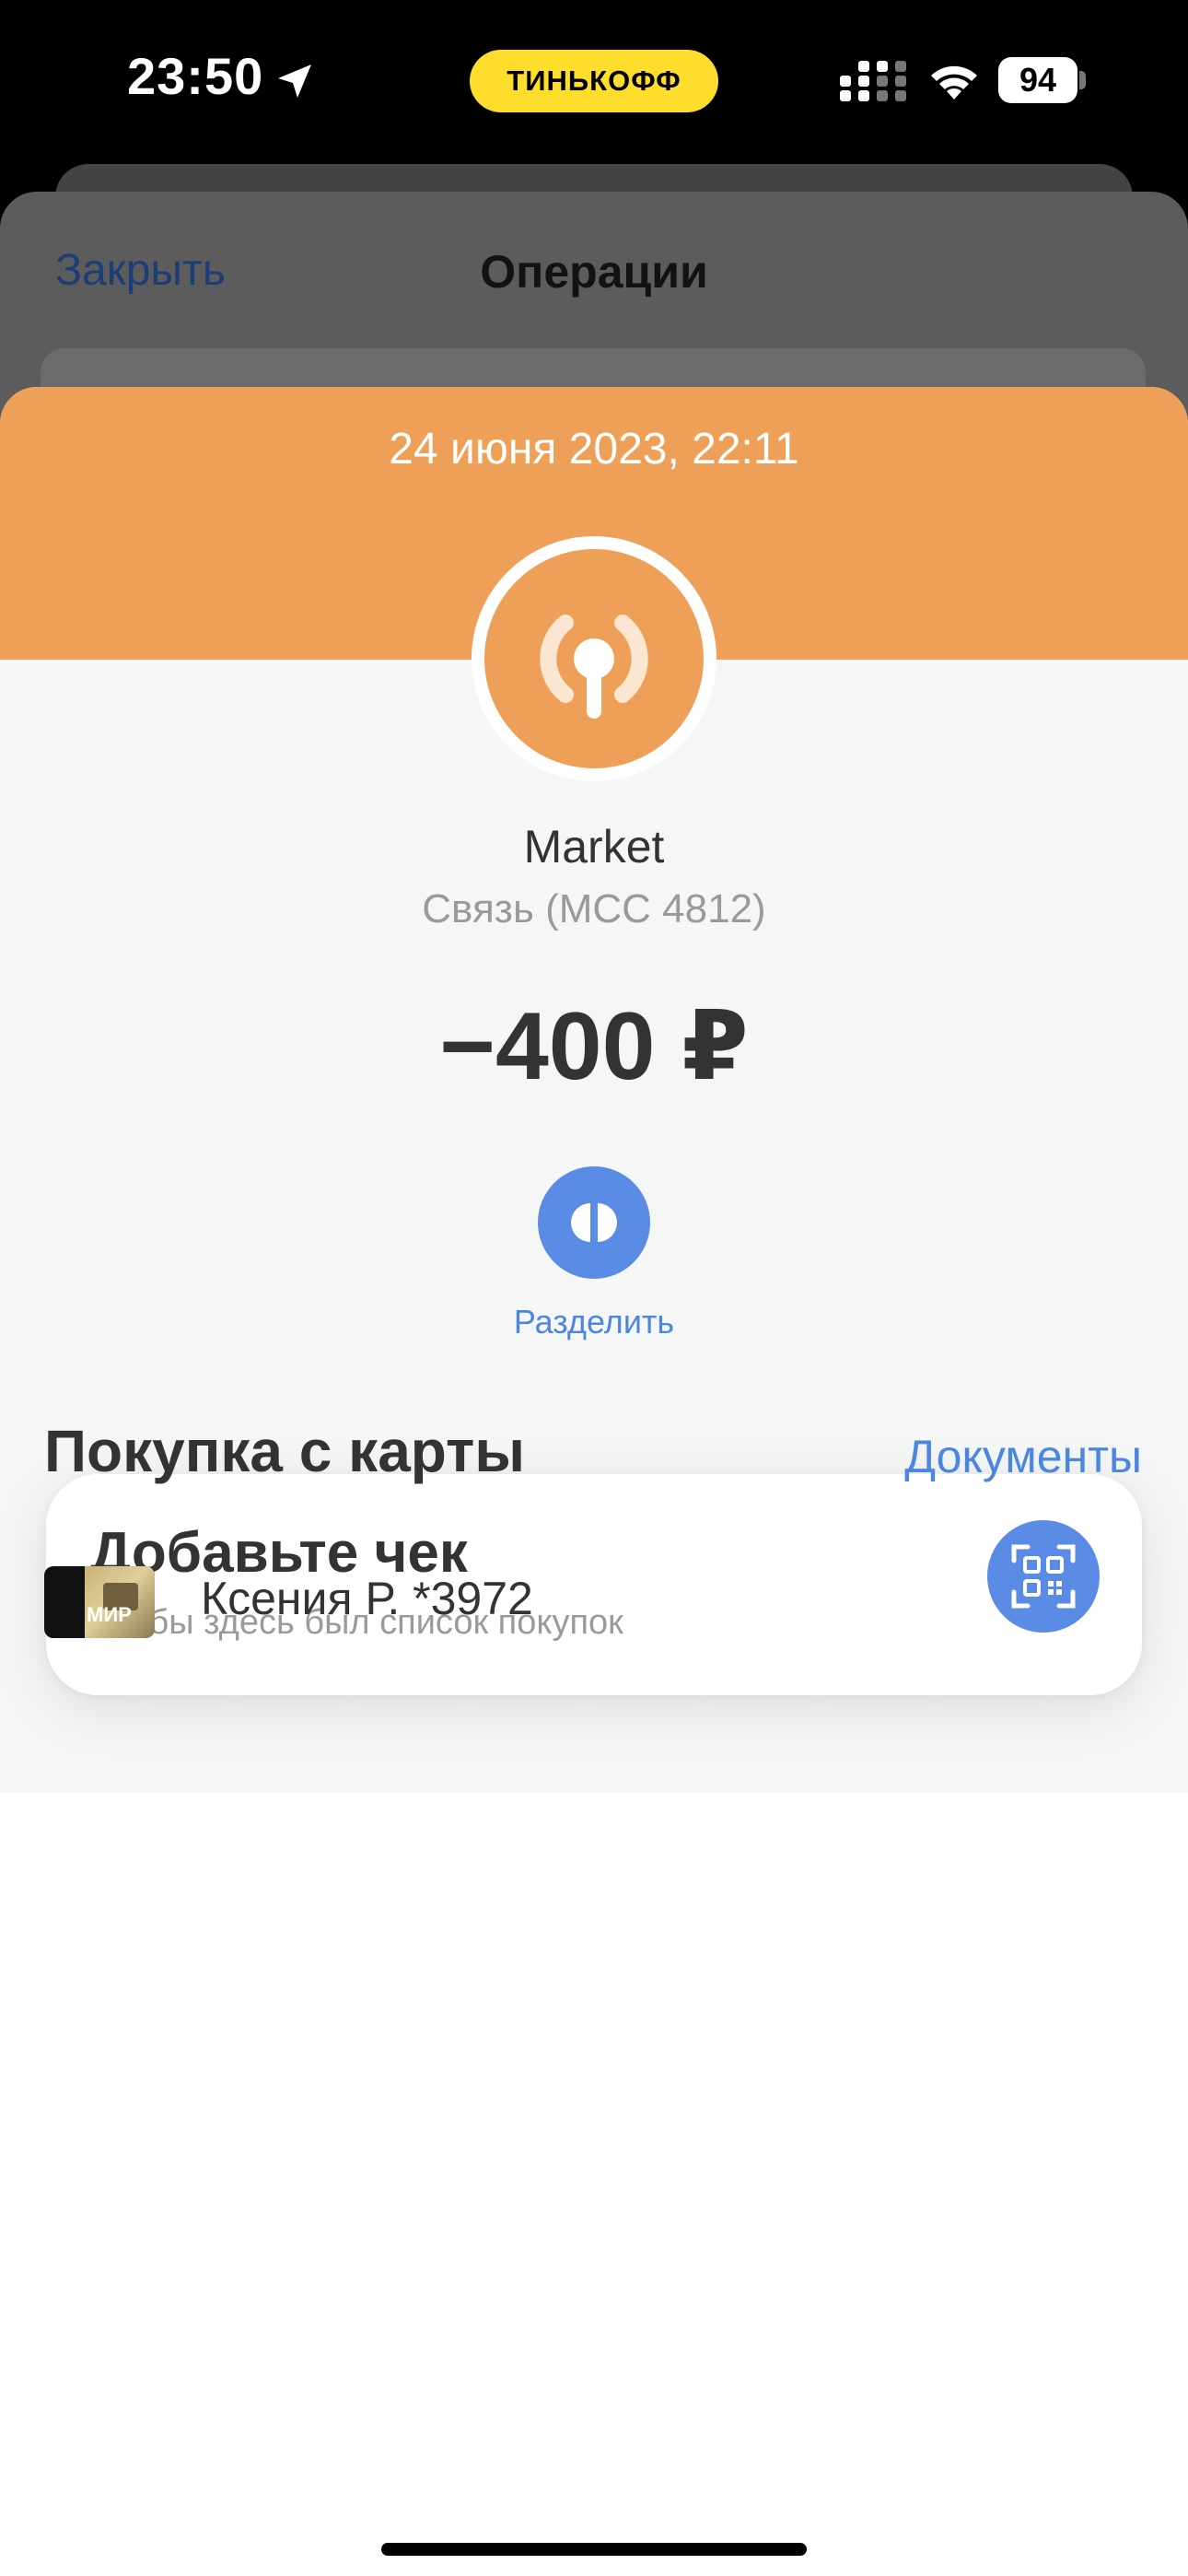  Describe the element at coordinates (594, 272) in the screenshot. I see `operations-title: Операции` at that location.